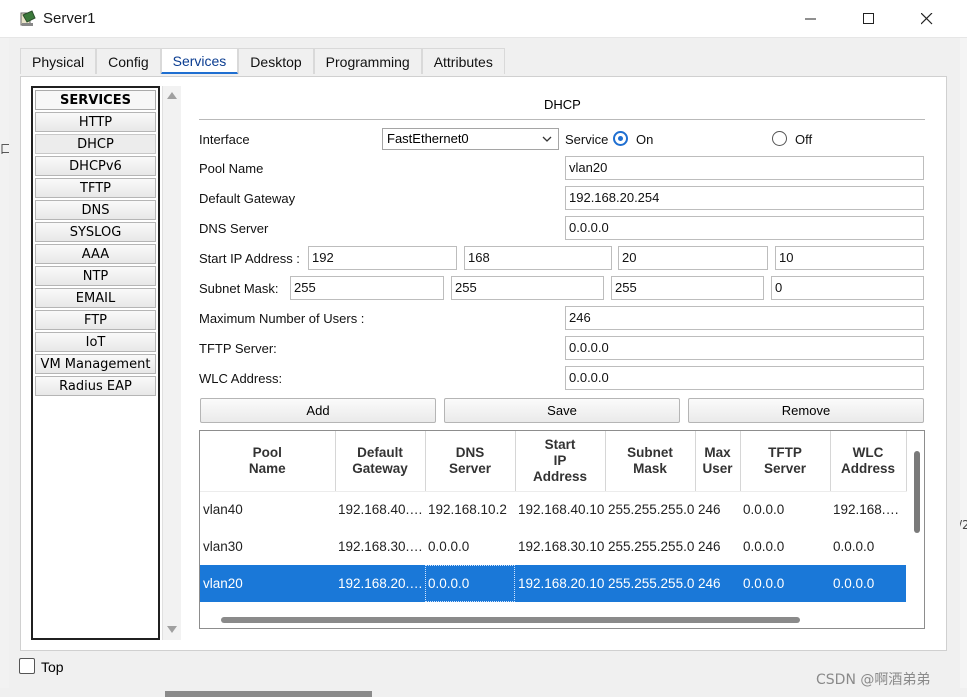 This screenshot has height=697, width=967. I want to click on subnet-octet-3: 255, so click(687, 288).